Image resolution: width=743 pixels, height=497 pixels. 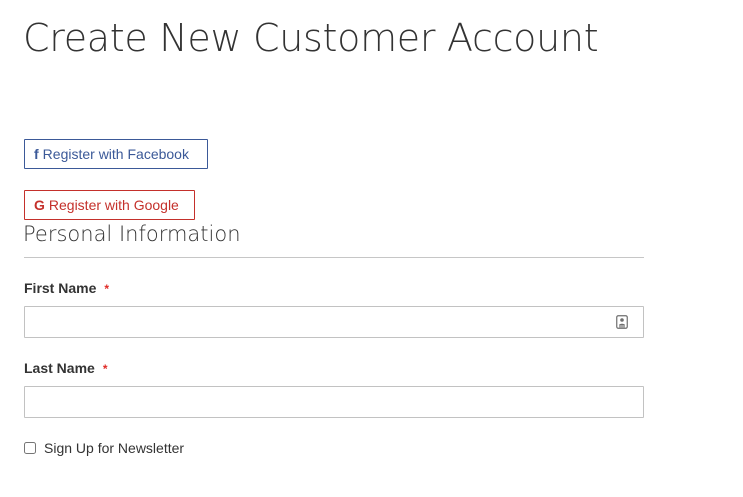 I want to click on facebook-f-icon: f, so click(x=36, y=154).